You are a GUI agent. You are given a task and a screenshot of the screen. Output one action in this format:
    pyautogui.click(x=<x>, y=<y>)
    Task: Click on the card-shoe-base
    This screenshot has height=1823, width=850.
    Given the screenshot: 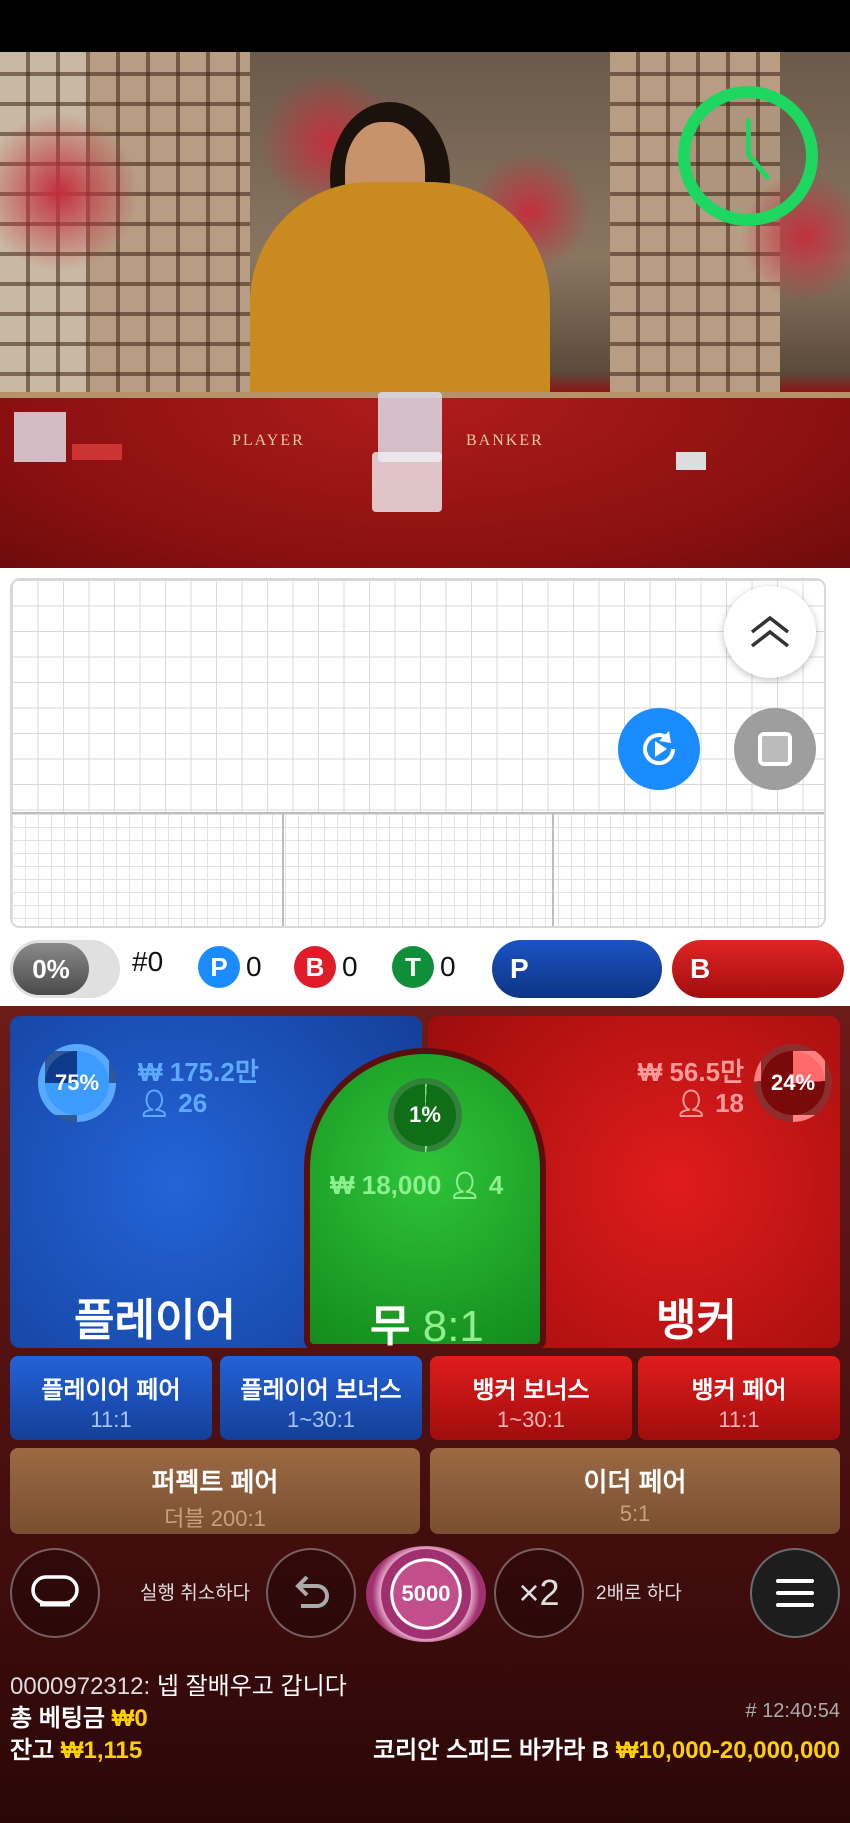 What is the action you would take?
    pyautogui.click(x=407, y=482)
    